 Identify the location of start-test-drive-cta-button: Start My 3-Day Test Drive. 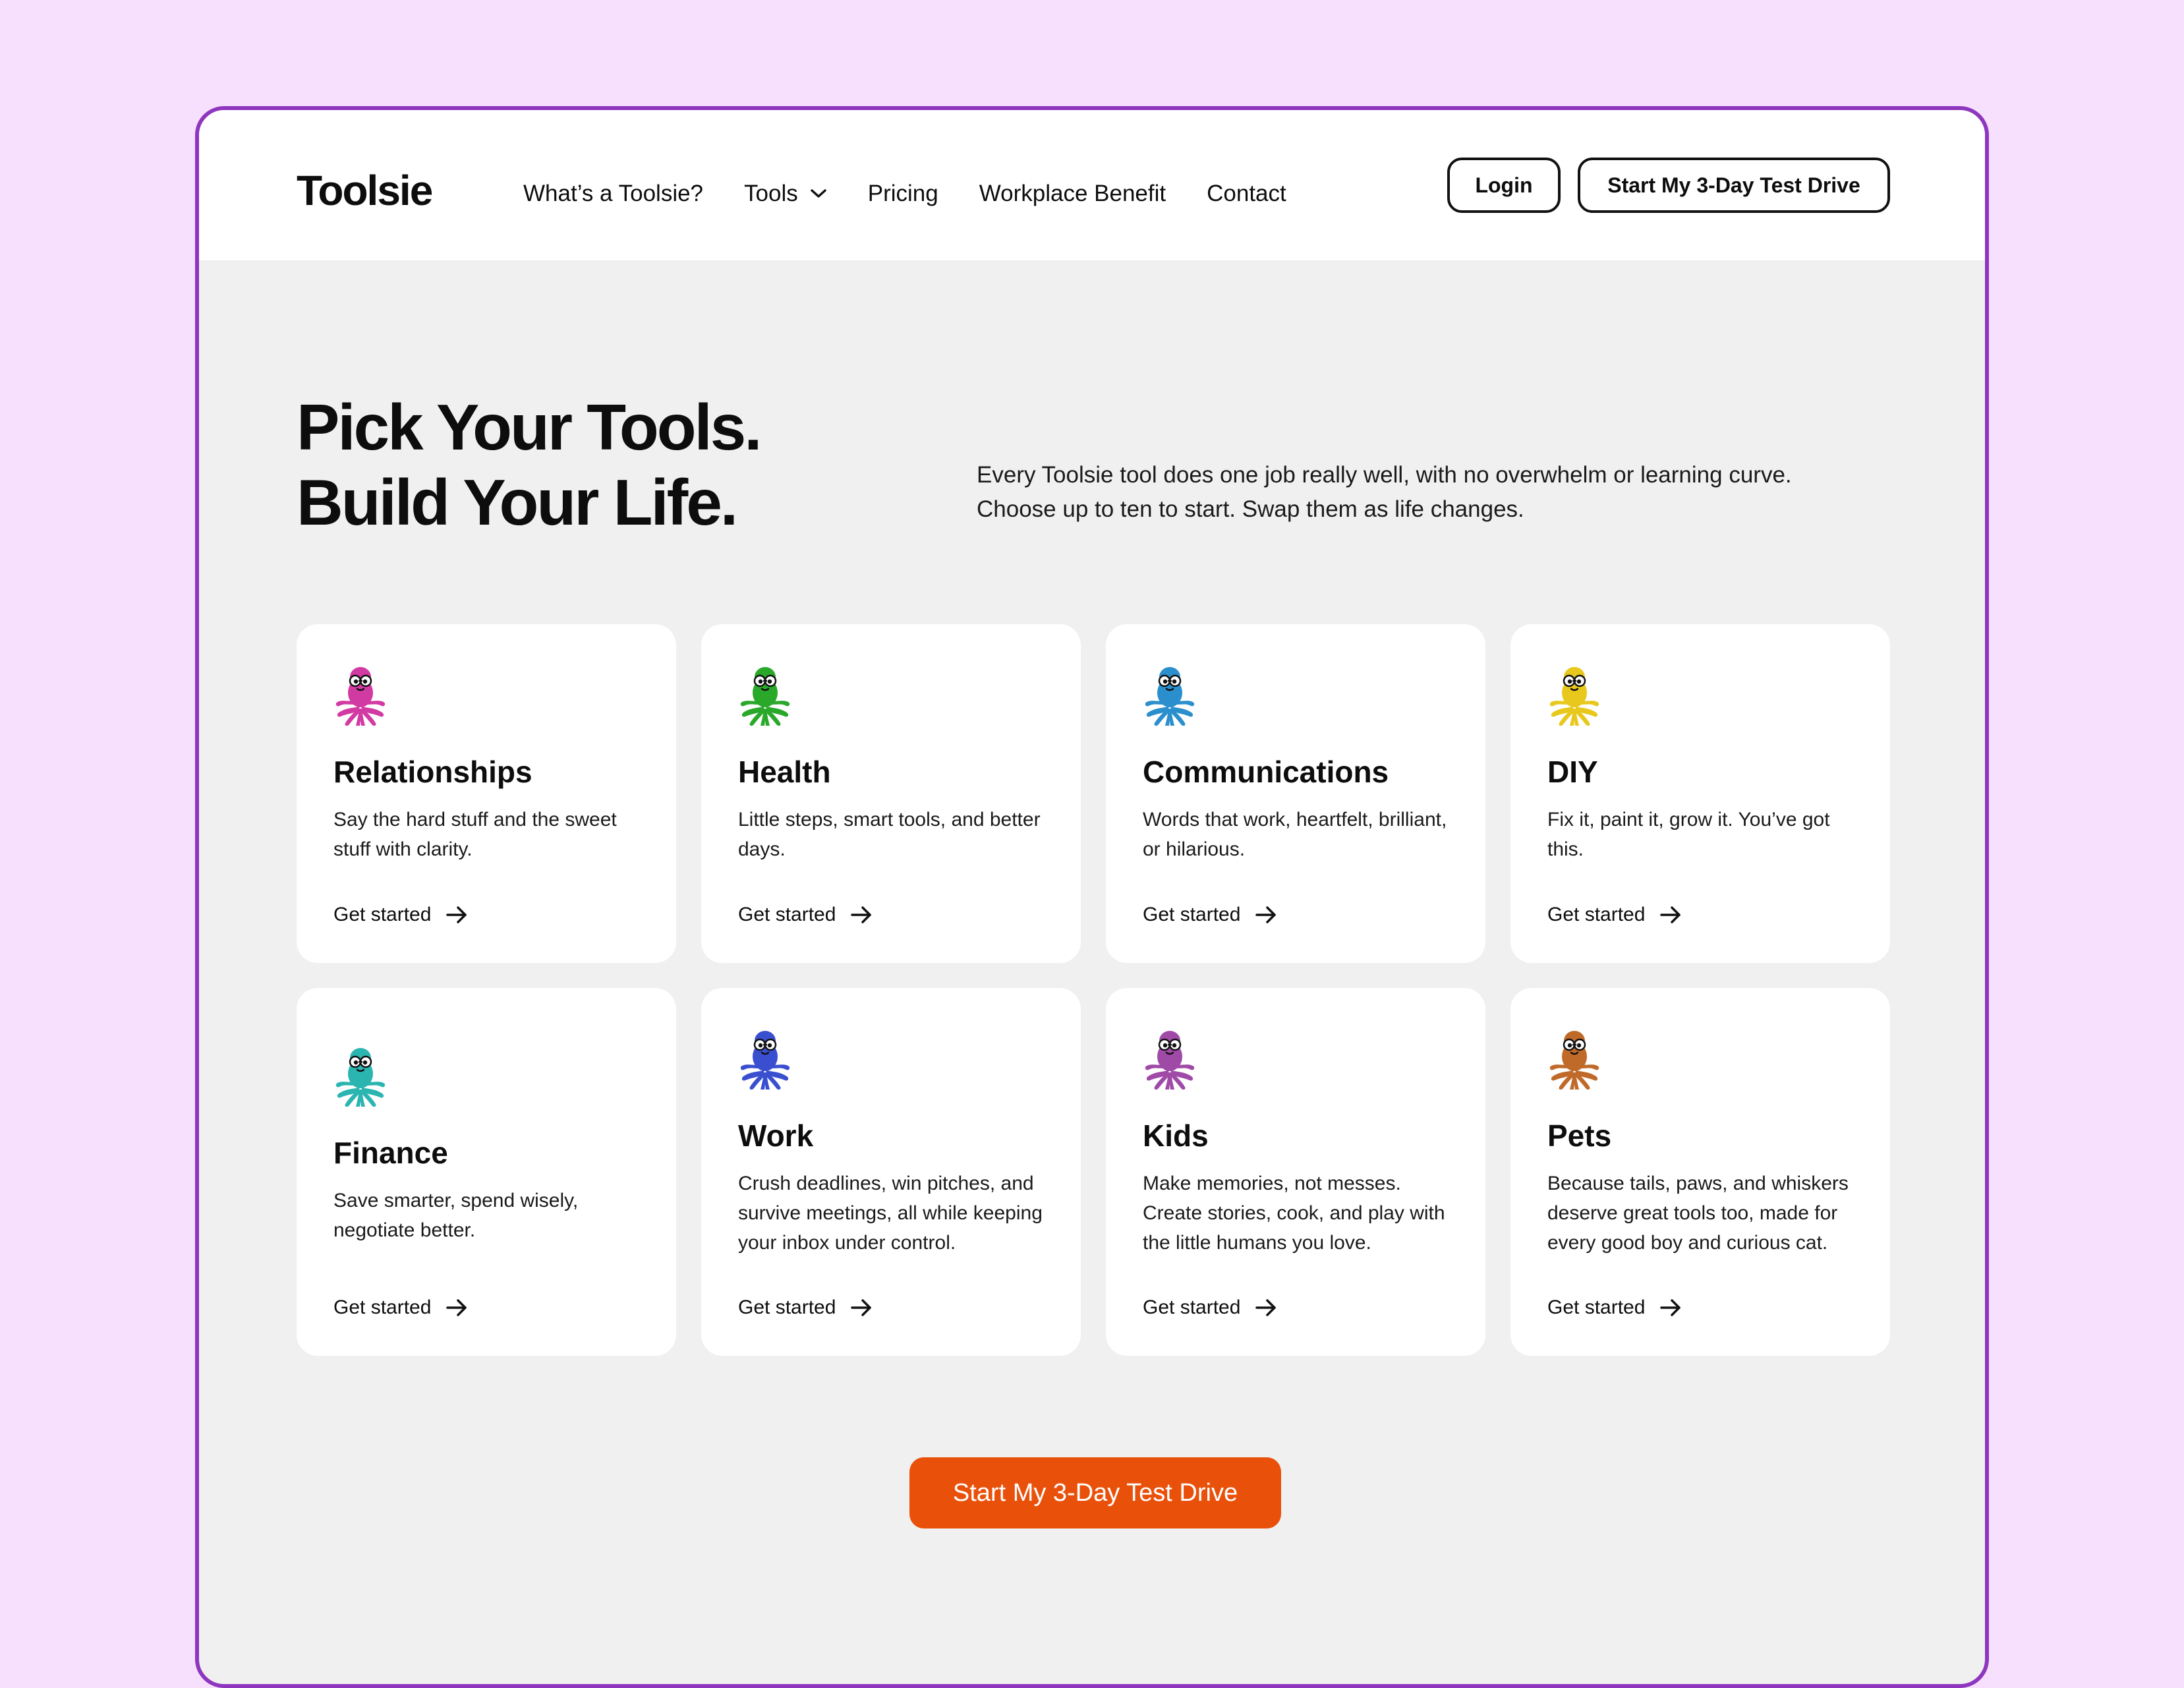
(1095, 1492).